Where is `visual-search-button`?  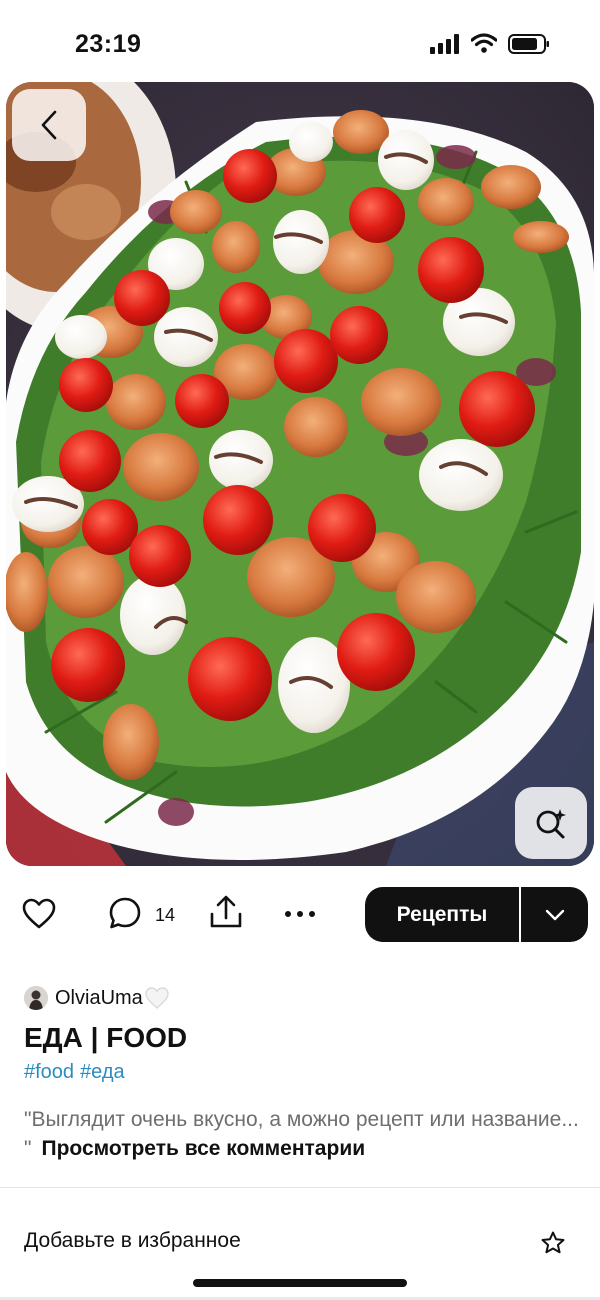
visual-search-button is located at coordinates (551, 823).